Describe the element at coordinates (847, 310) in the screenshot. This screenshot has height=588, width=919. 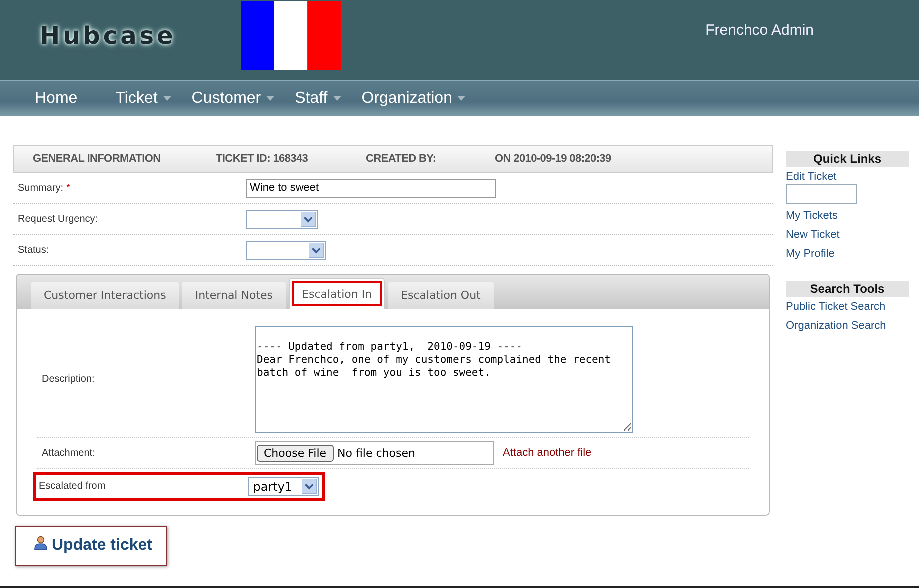
I see `sidebar-link: Public Ticket Search` at that location.